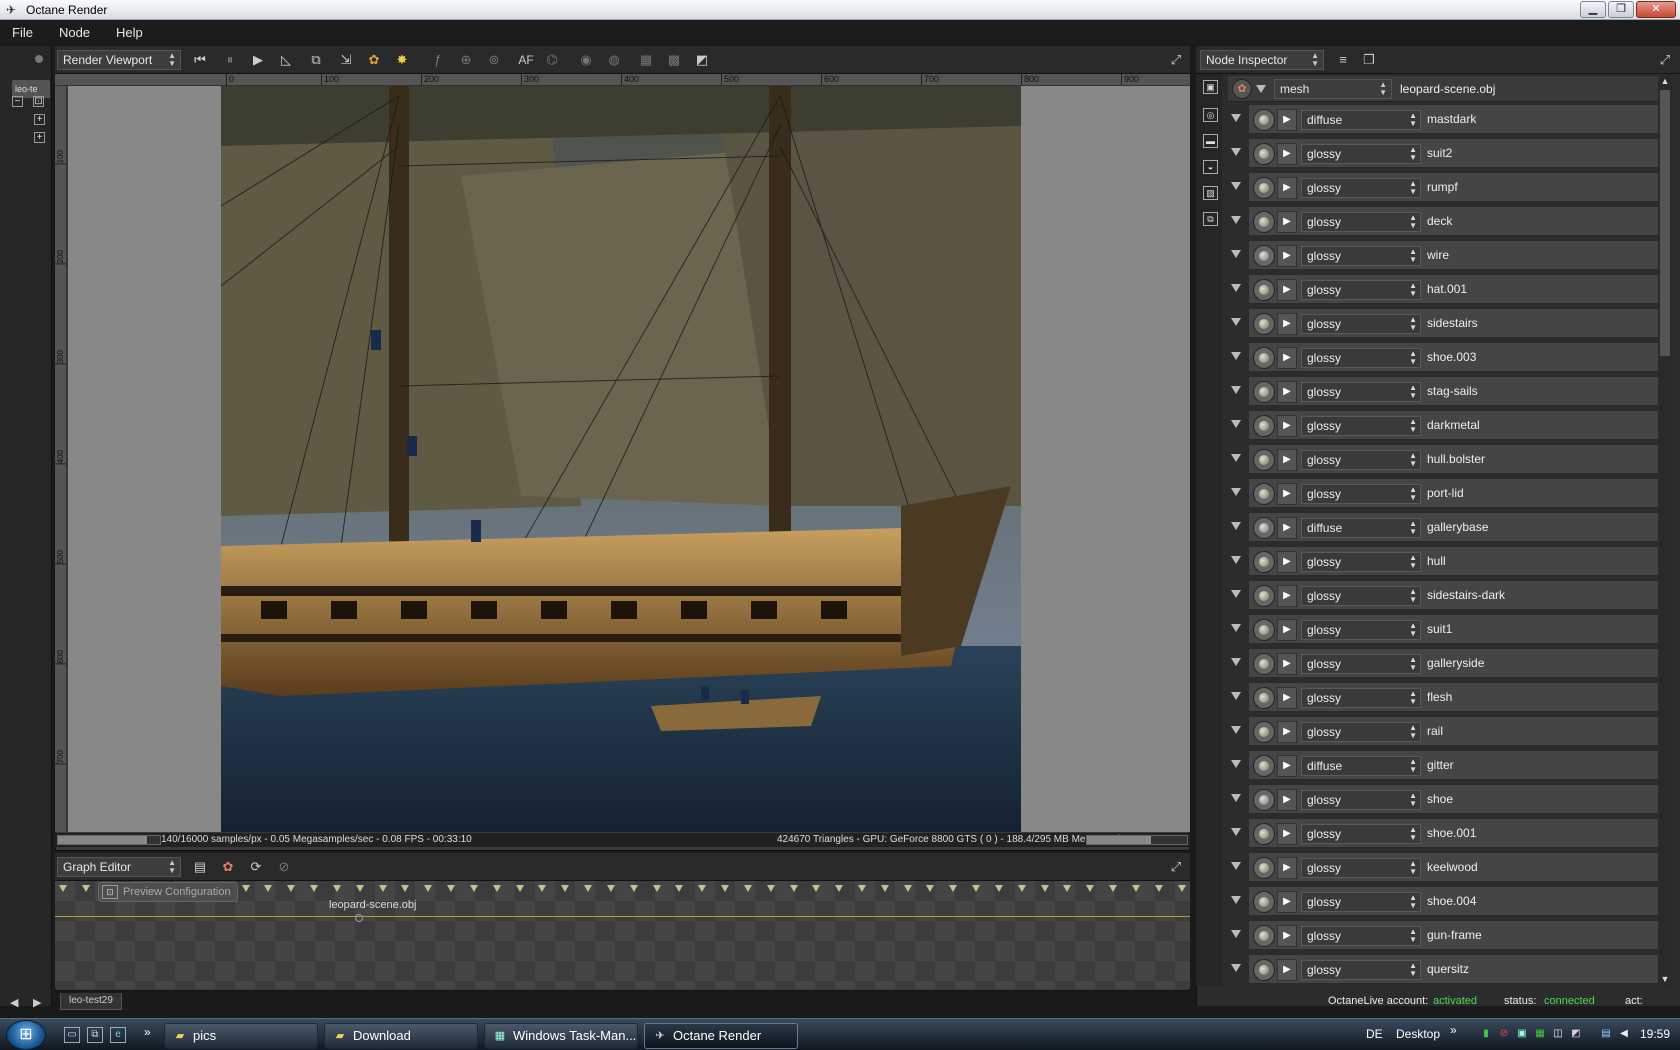 This screenshot has height=1050, width=1680. Describe the element at coordinates (374, 60) in the screenshot. I see `material-pick-icon: ✿` at that location.